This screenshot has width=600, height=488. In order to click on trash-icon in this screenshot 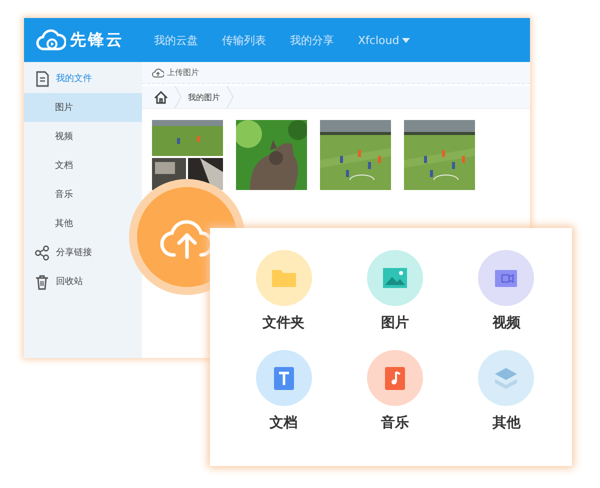, I will do `click(42, 282)`.